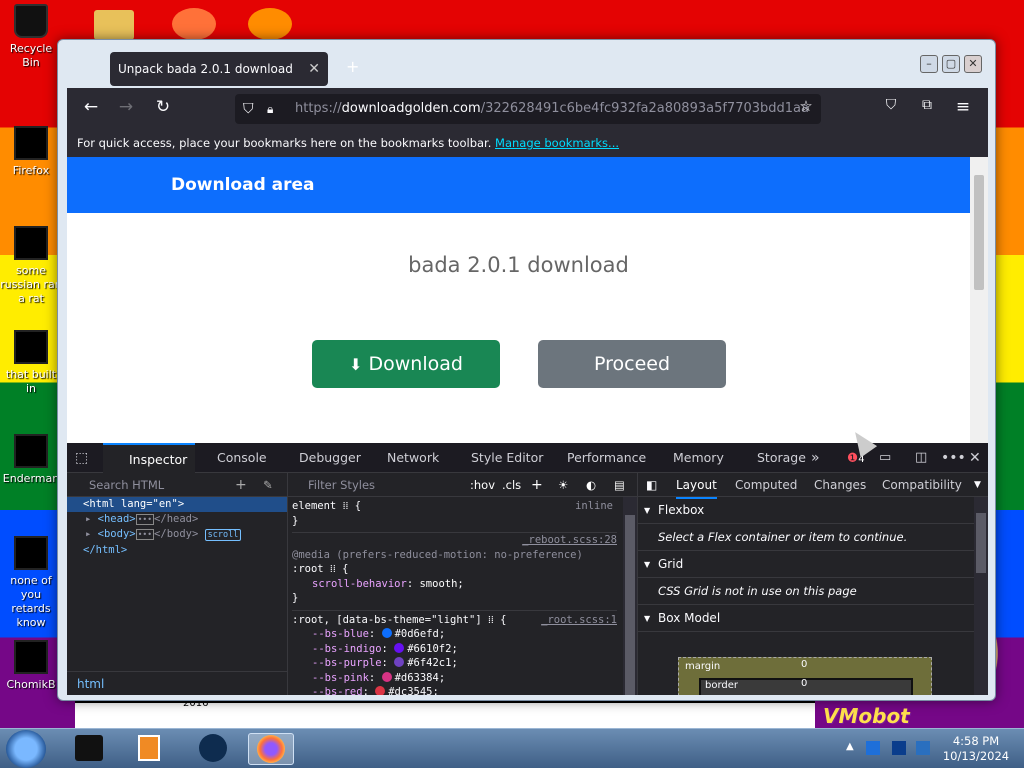 Image resolution: width=1024 pixels, height=768 pixels. What do you see at coordinates (149, 458) in the screenshot?
I see `tab-inspector: Inspector` at bounding box center [149, 458].